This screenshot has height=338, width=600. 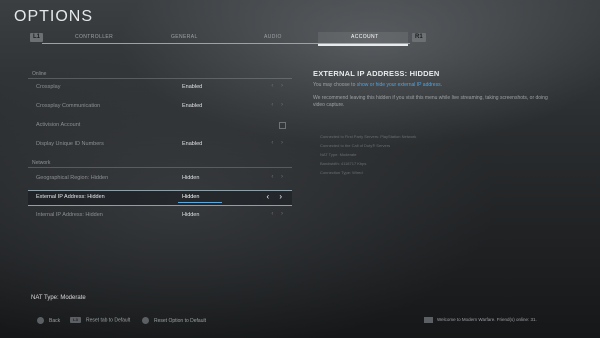 What do you see at coordinates (273, 37) in the screenshot?
I see `tab-audio: AUDIO` at bounding box center [273, 37].